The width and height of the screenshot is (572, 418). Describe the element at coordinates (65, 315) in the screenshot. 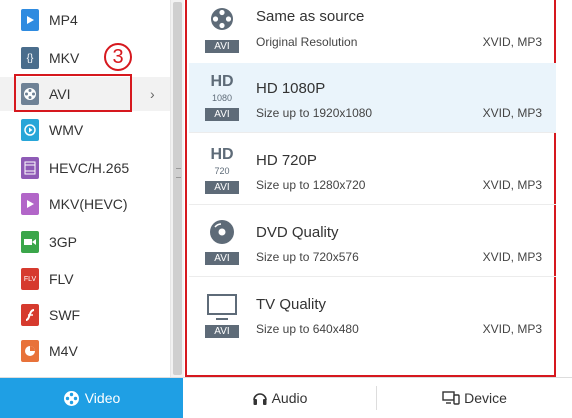

I see `format-label: SWF` at that location.